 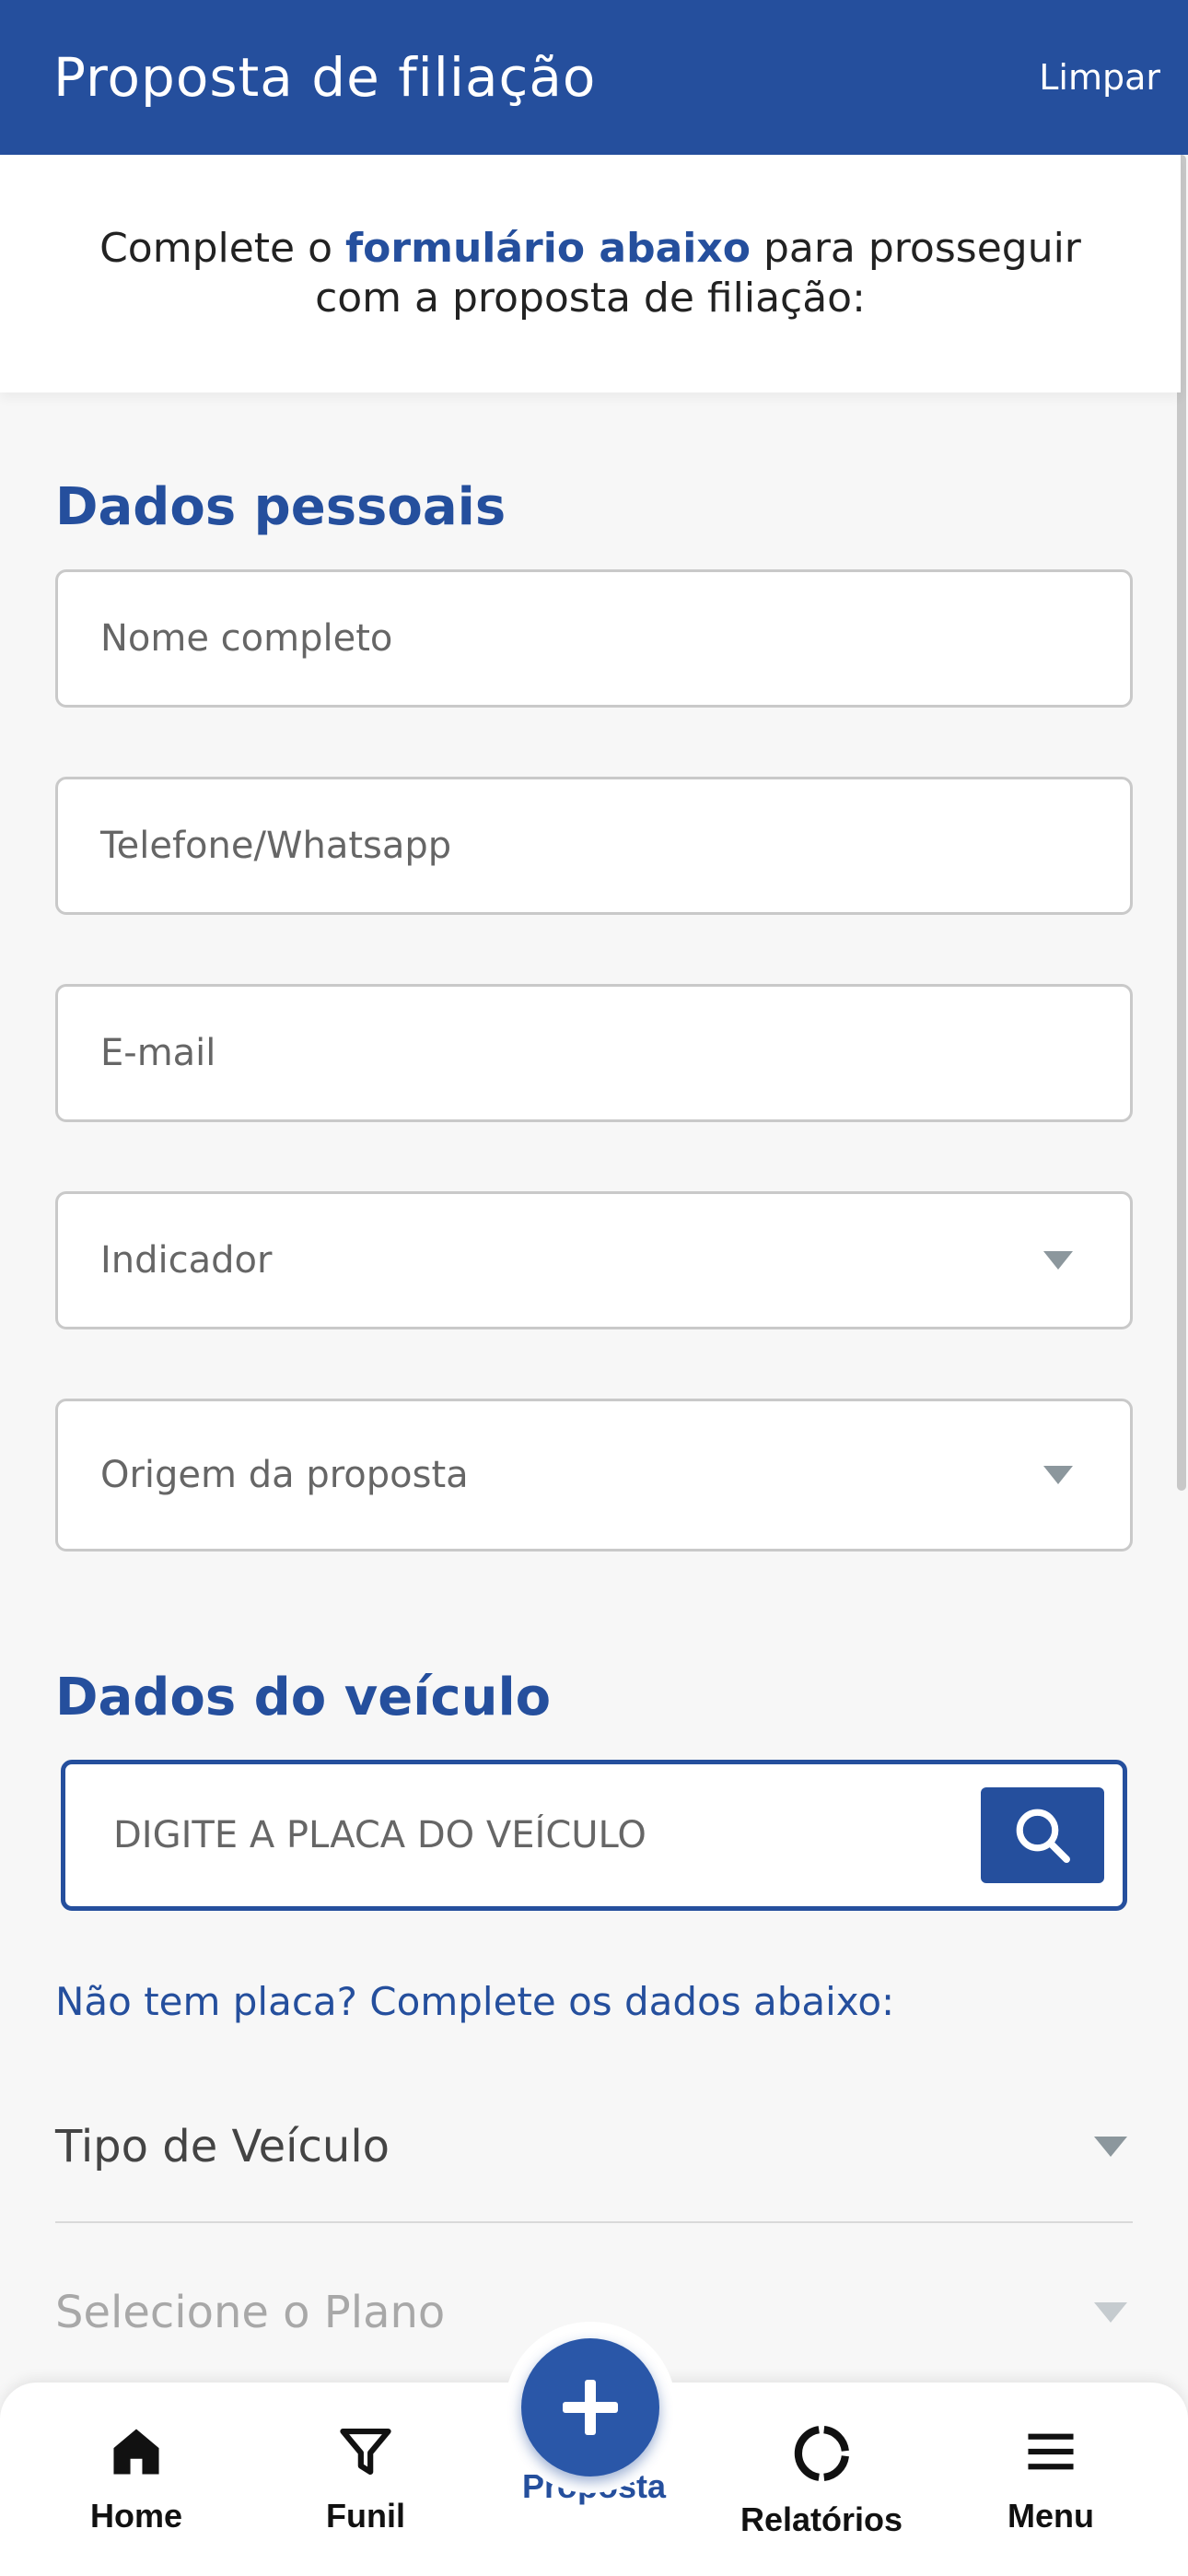 I want to click on indicator-placeholder: Indicador, so click(x=186, y=1260).